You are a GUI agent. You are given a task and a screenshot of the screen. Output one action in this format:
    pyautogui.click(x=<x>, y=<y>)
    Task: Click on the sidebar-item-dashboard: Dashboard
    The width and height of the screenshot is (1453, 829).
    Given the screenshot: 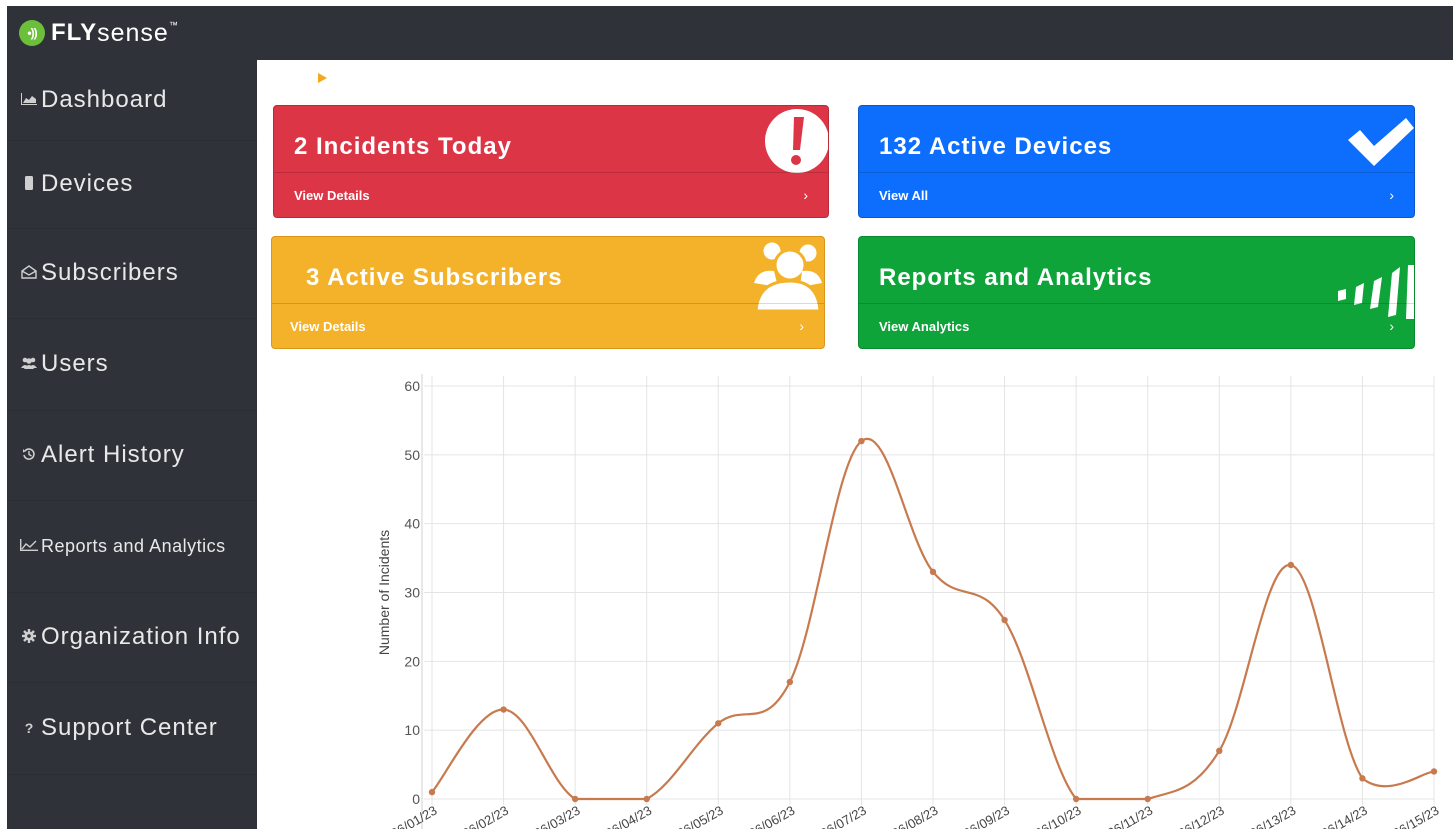 What is the action you would take?
    pyautogui.click(x=132, y=100)
    